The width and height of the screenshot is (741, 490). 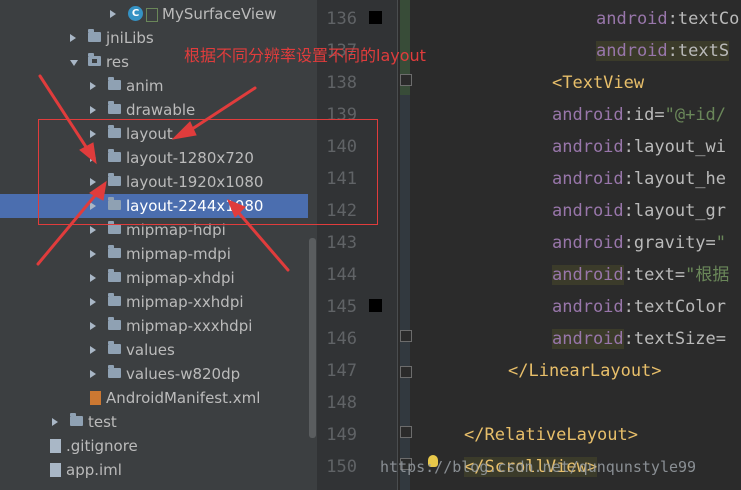 I want to click on tree-item-anim: anim, so click(x=155, y=86).